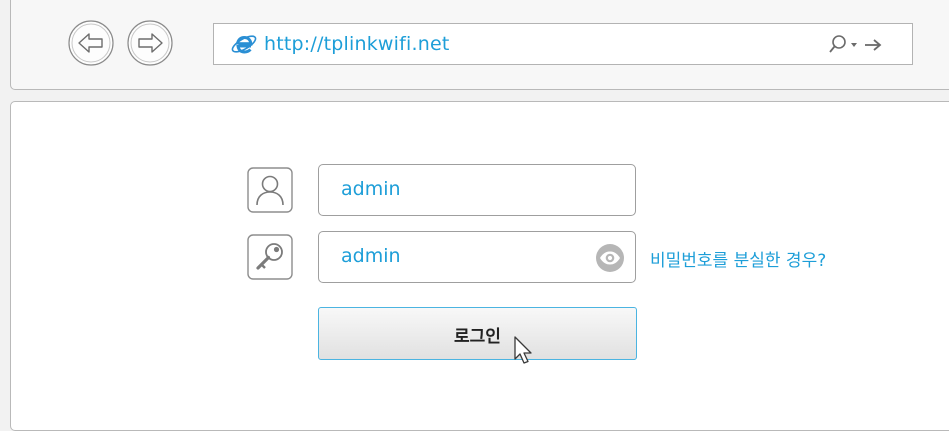 This screenshot has height=431, width=949. What do you see at coordinates (523, 350) in the screenshot?
I see `mouse-cursor-icon` at bounding box center [523, 350].